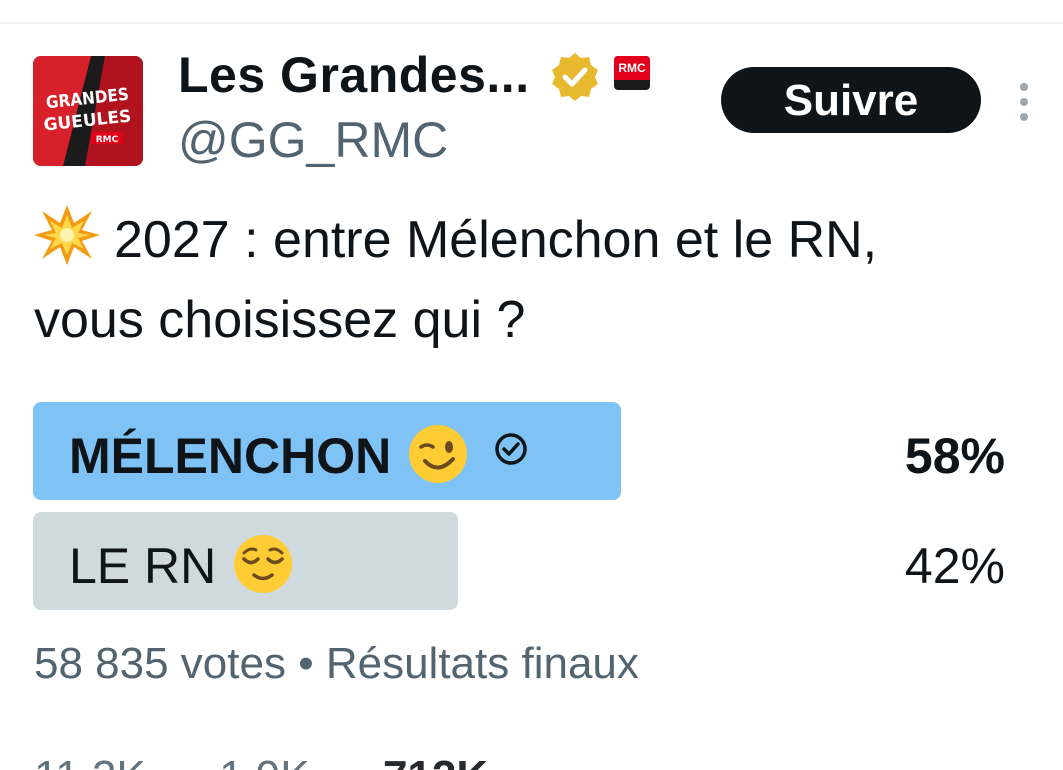  I want to click on tweet-line-2: vous choisissez qui ?, so click(280, 320).